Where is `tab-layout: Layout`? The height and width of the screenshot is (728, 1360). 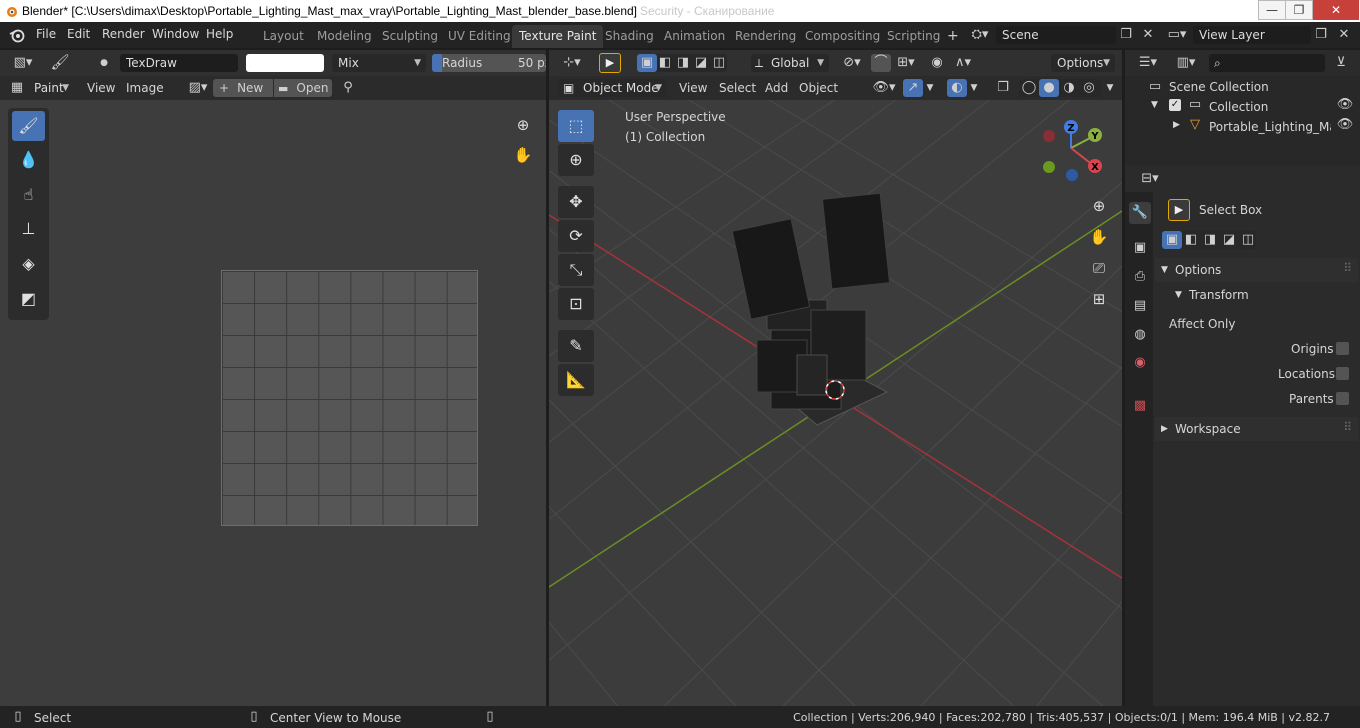 tab-layout: Layout is located at coordinates (283, 36).